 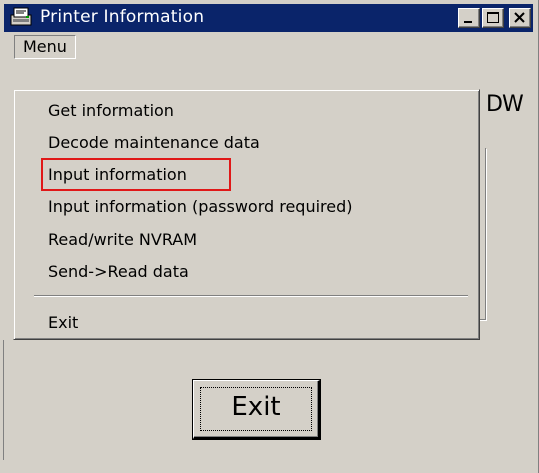 I want to click on title-bar: Printer Information, so click(x=268, y=18).